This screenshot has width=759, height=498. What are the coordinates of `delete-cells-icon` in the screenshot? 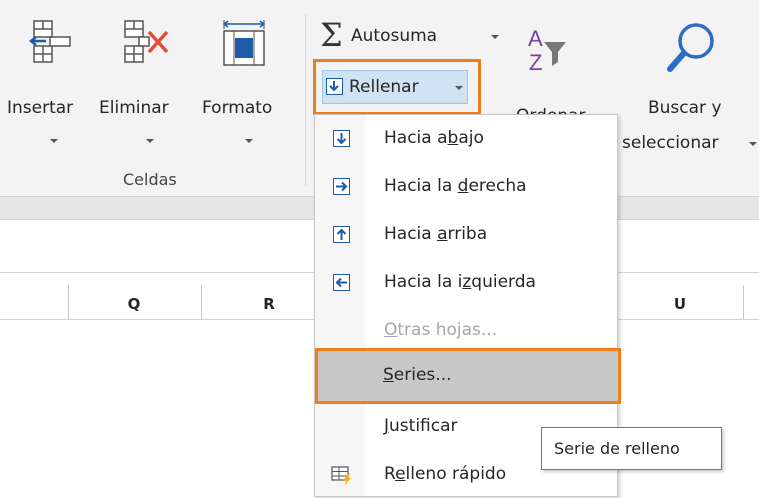 It's located at (146, 41).